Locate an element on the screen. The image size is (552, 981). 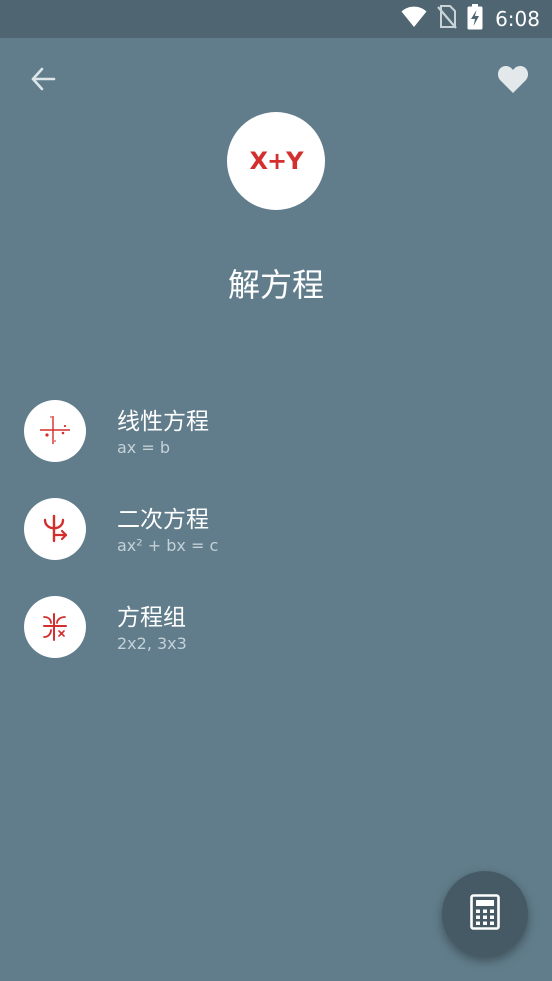
calculator-fab-button is located at coordinates (485, 914).